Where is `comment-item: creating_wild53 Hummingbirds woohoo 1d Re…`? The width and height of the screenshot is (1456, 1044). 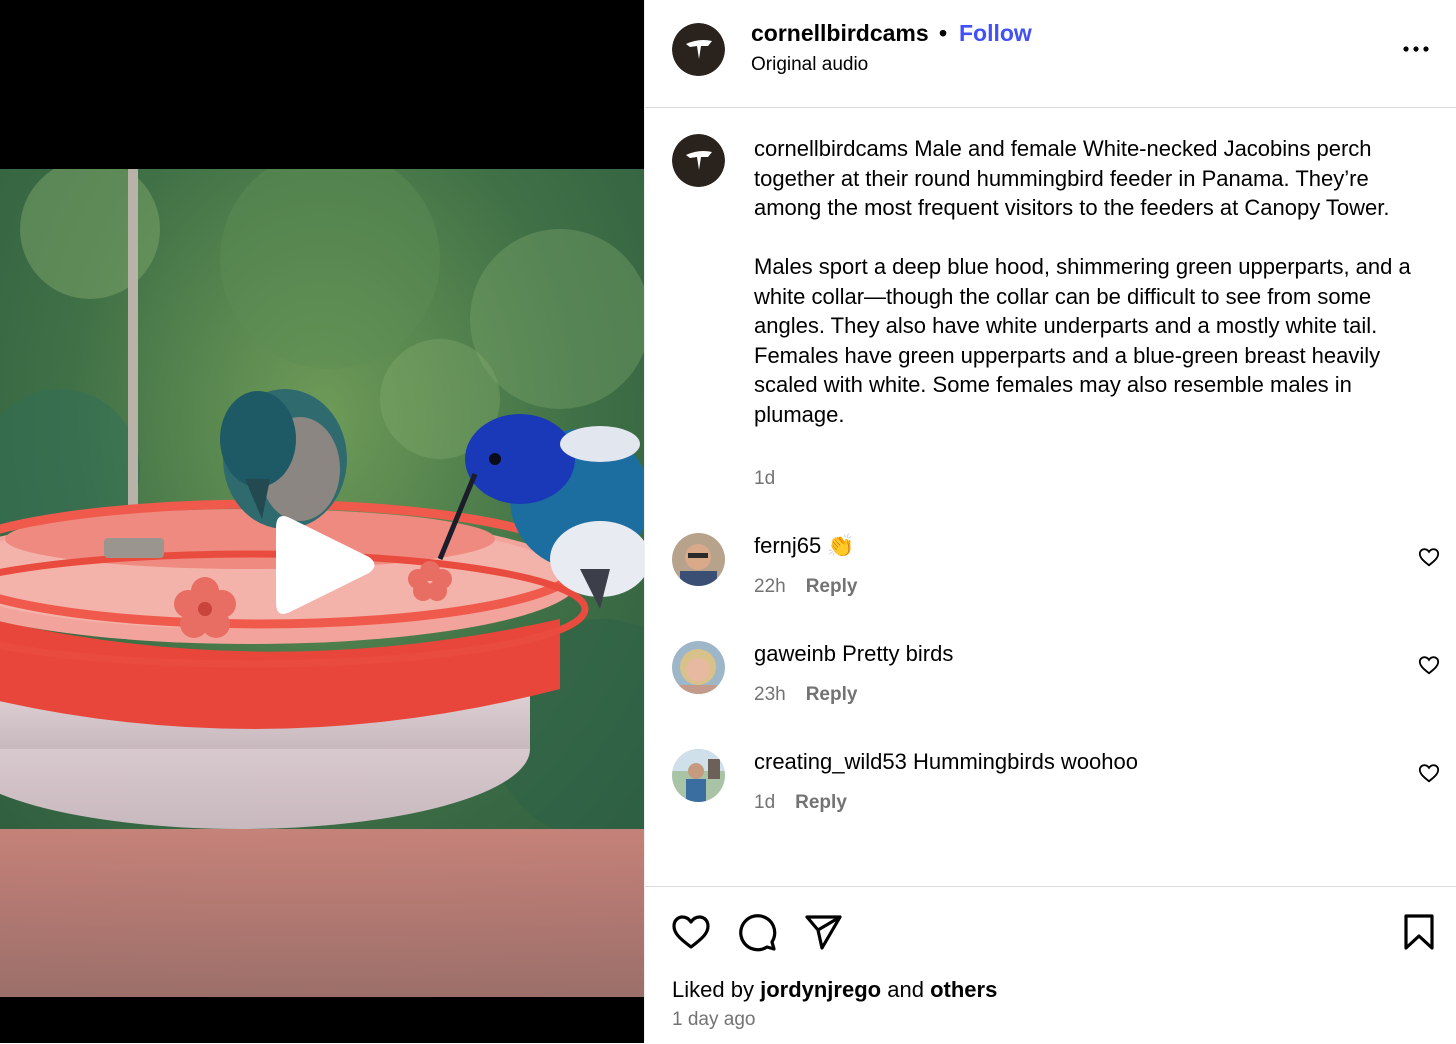
comment-item: creating_wild53 Hummingbirds woohoo 1d Re… is located at coordinates (1050, 794).